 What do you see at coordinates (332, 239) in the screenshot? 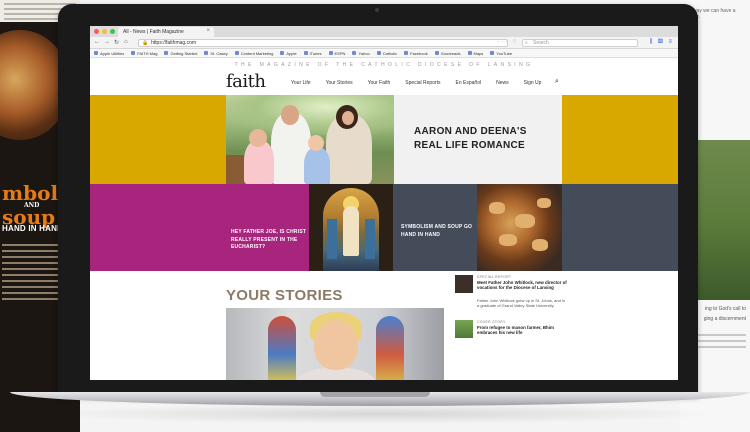
I see `stained-glass-panel-left` at bounding box center [332, 239].